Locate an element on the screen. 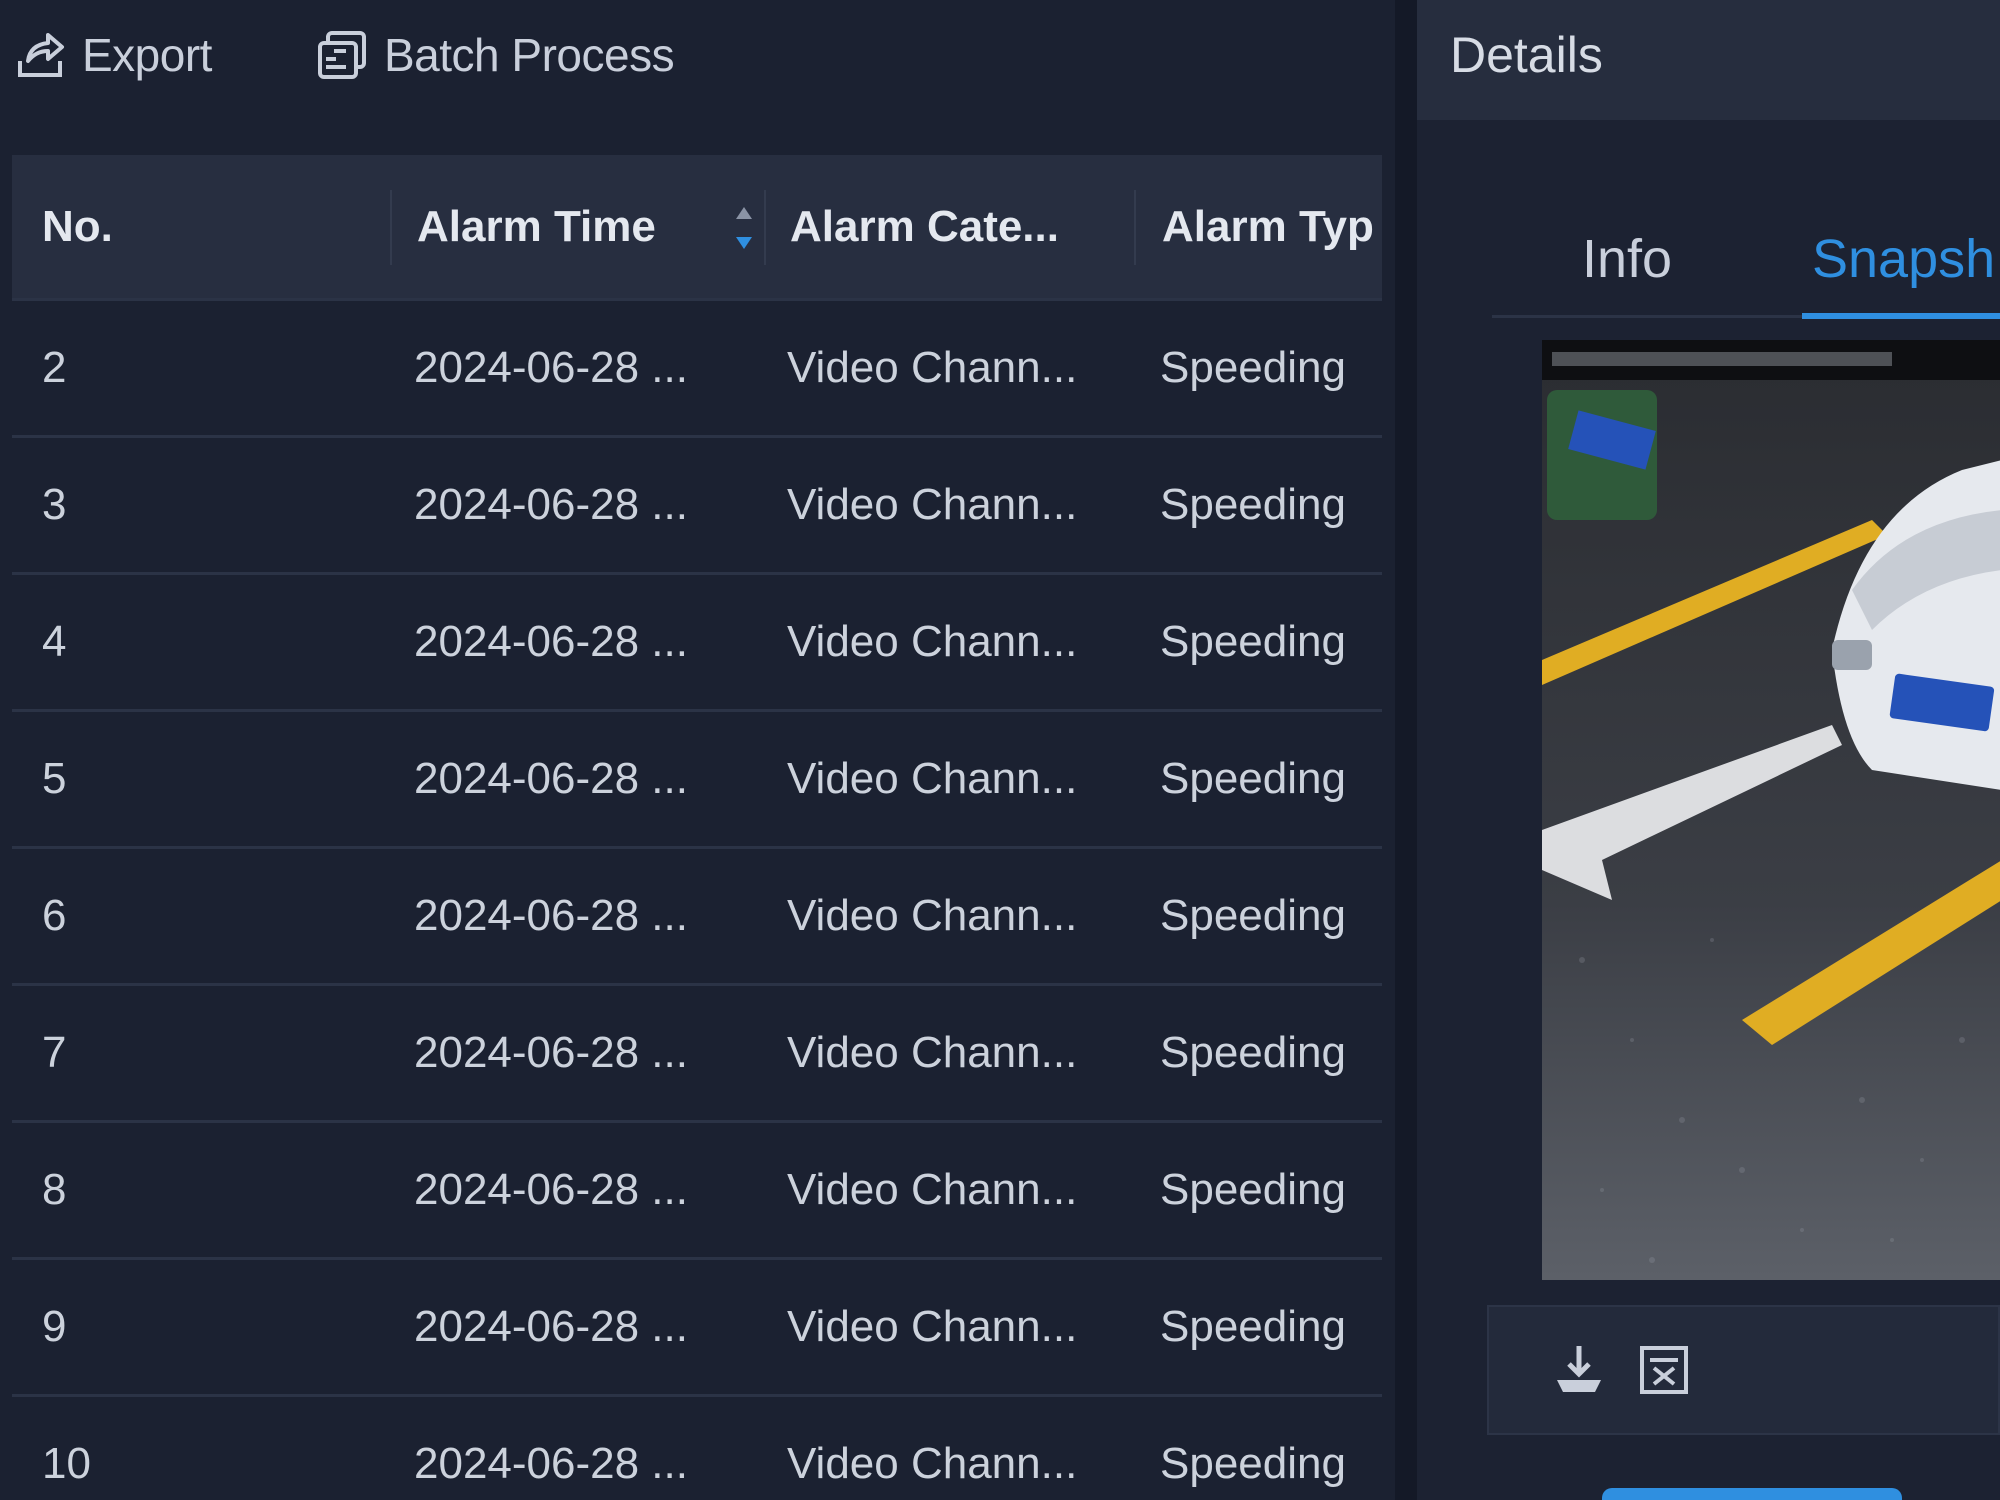  image-action-icon is located at coordinates (1664, 1370).